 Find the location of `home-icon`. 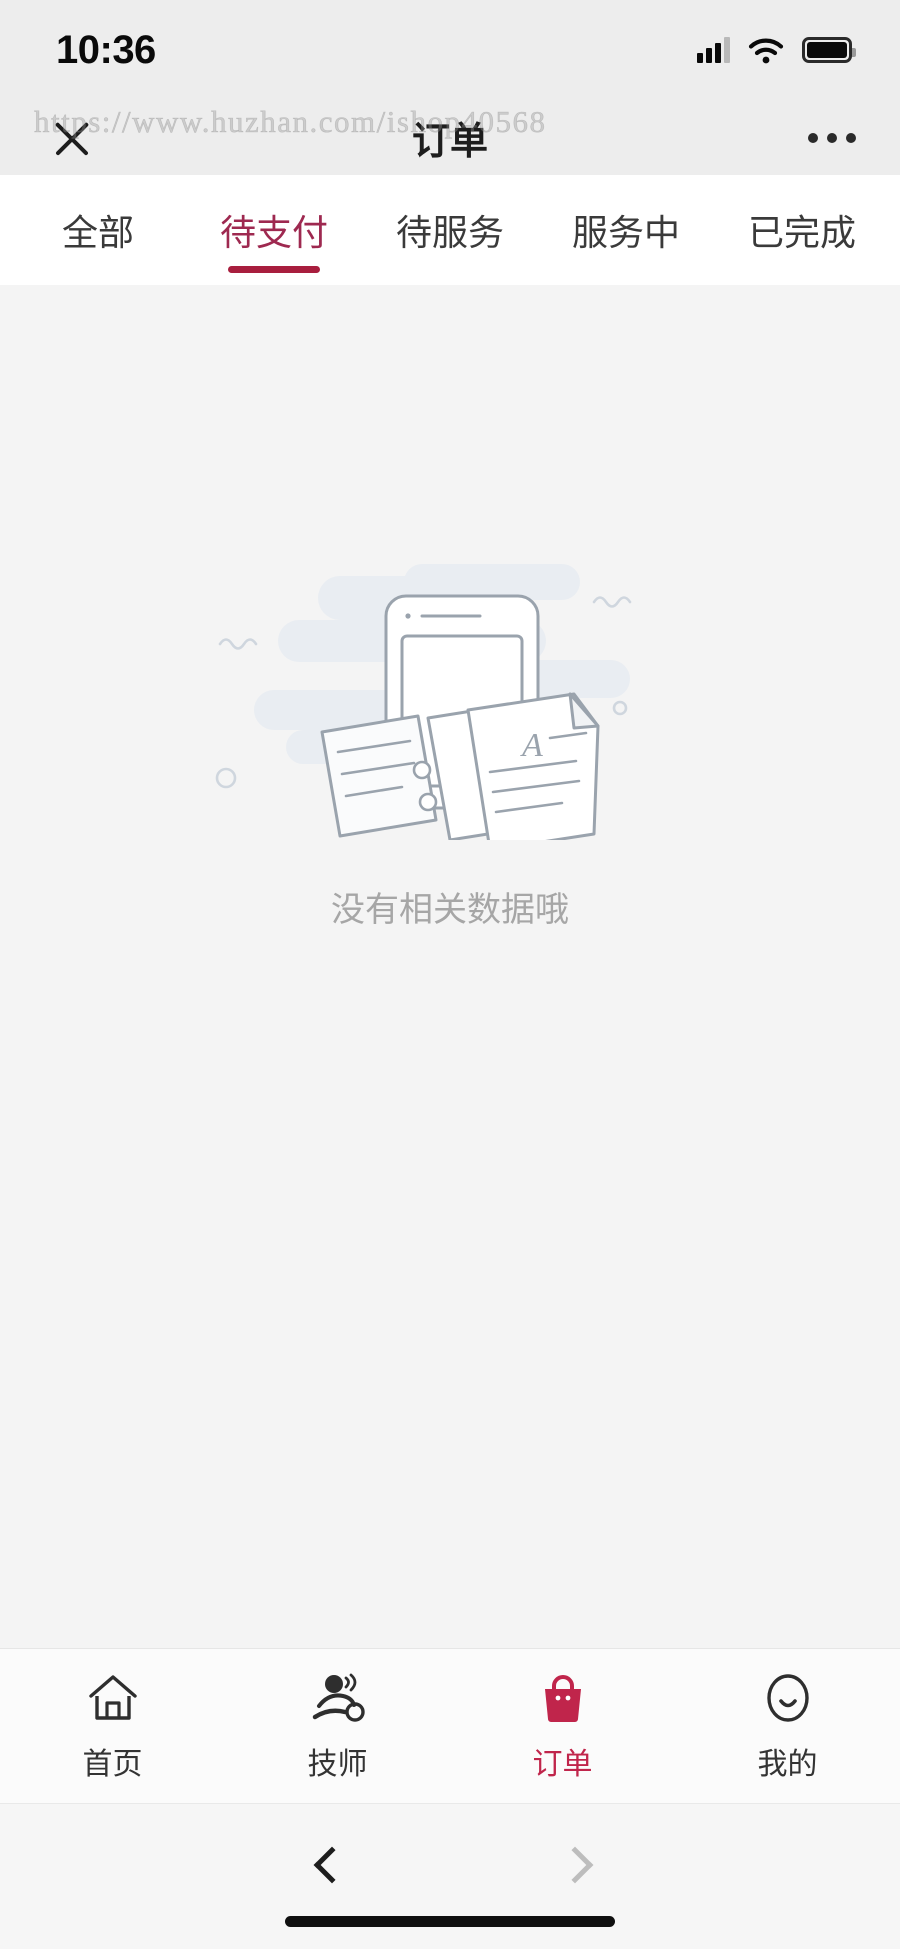

home-icon is located at coordinates (113, 1698).